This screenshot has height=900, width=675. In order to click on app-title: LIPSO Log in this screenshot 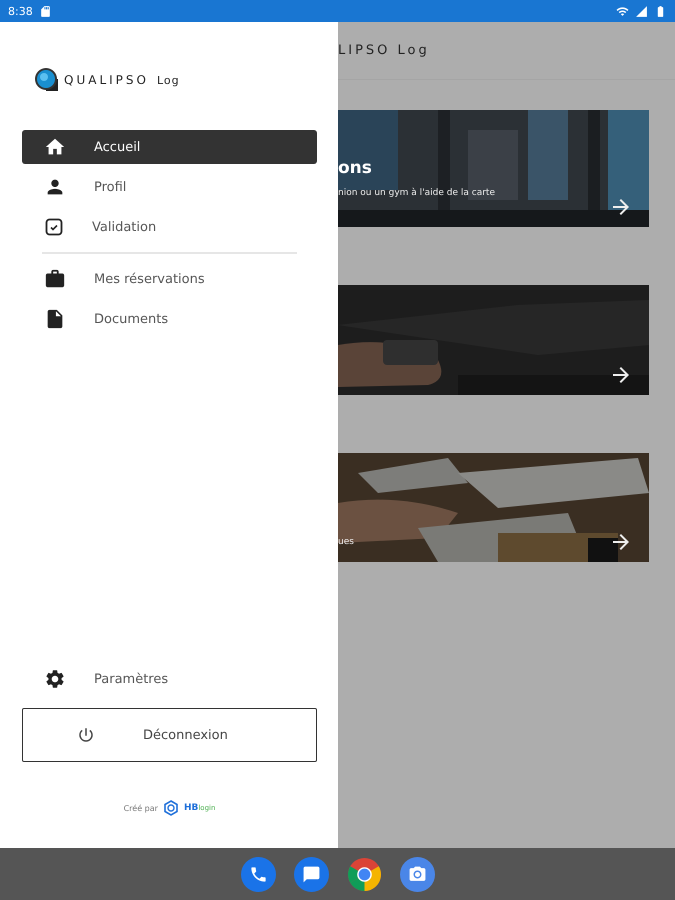, I will do `click(384, 50)`.